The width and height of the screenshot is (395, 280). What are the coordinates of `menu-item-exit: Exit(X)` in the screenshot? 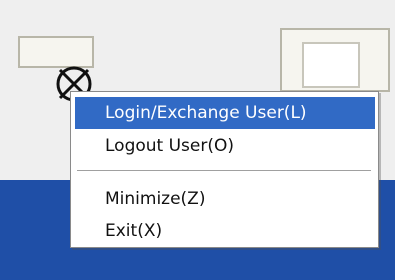 It's located at (225, 231).